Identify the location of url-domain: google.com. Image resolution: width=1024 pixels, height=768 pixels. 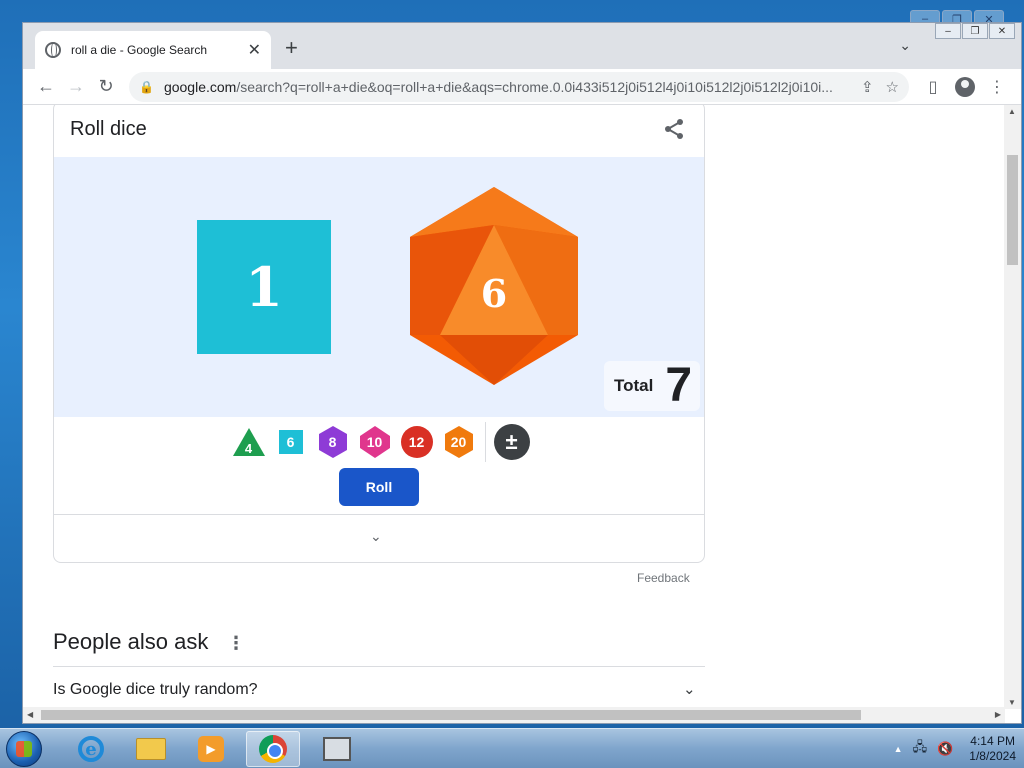
(200, 86).